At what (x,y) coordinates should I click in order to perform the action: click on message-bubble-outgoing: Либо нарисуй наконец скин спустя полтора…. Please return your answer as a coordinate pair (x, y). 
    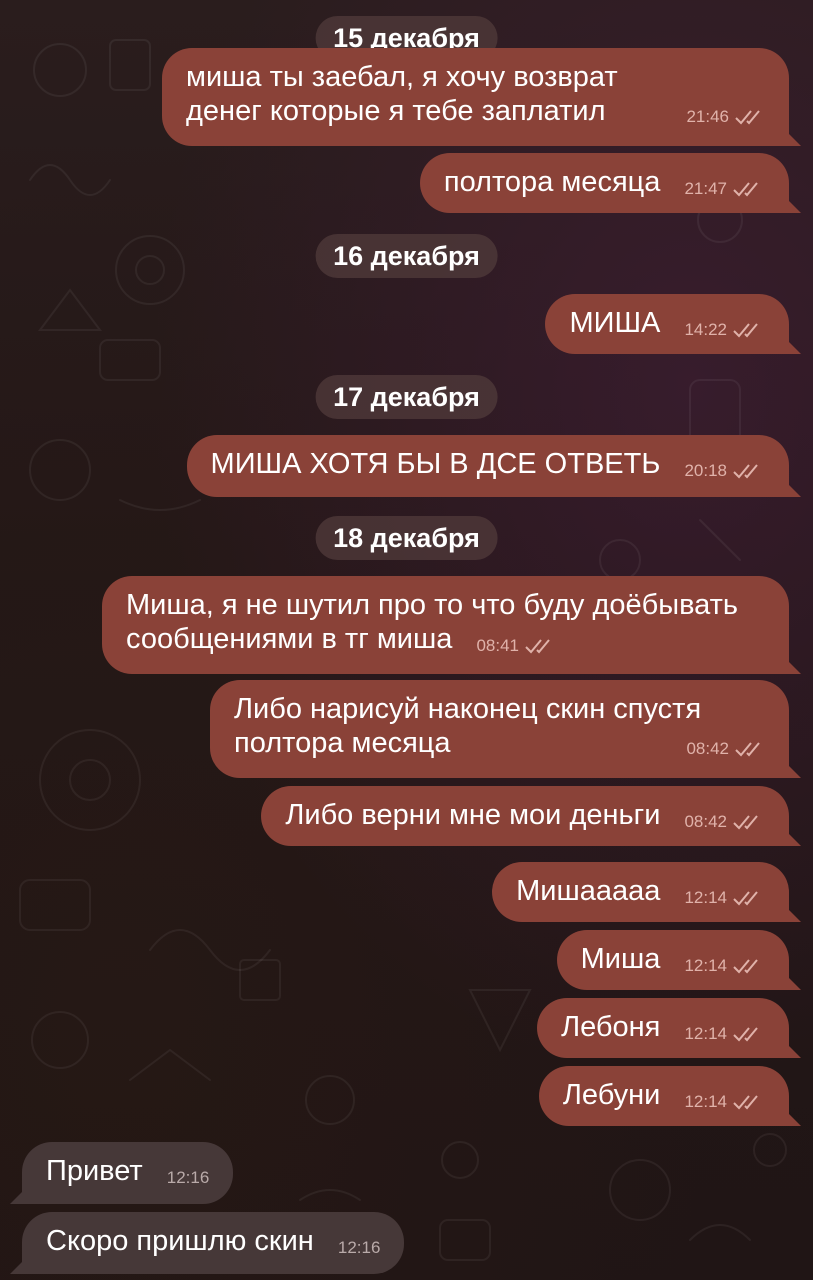
    Looking at the image, I should click on (499, 729).